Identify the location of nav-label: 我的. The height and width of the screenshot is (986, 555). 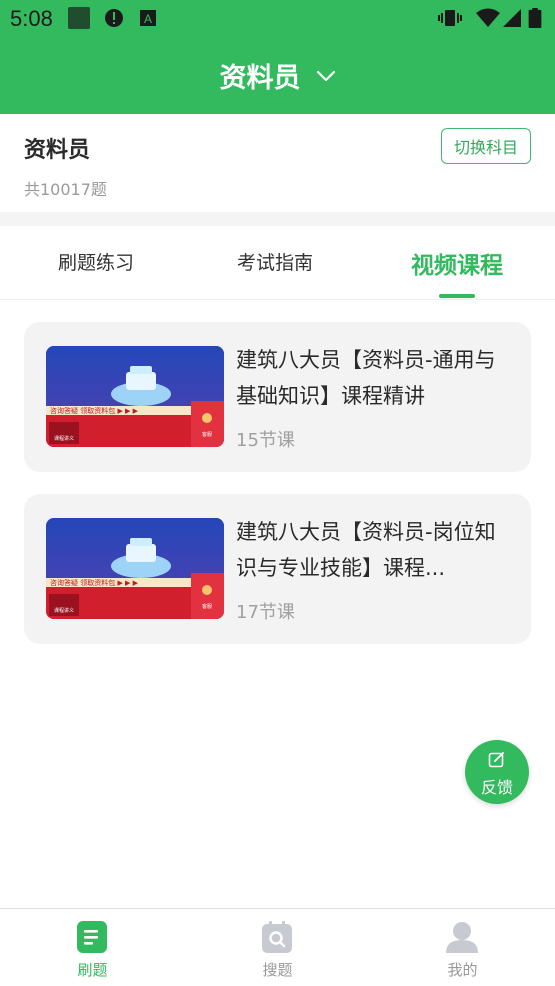
(462, 970).